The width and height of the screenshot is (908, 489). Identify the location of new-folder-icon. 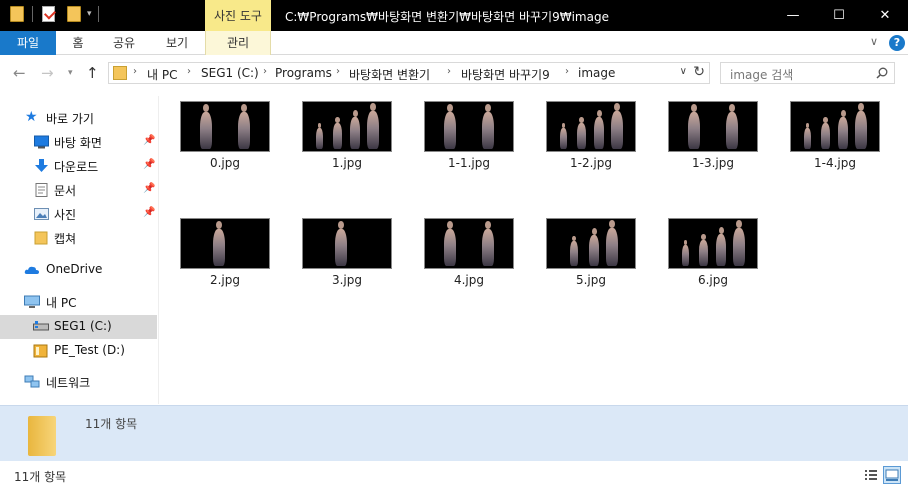
(74, 14).